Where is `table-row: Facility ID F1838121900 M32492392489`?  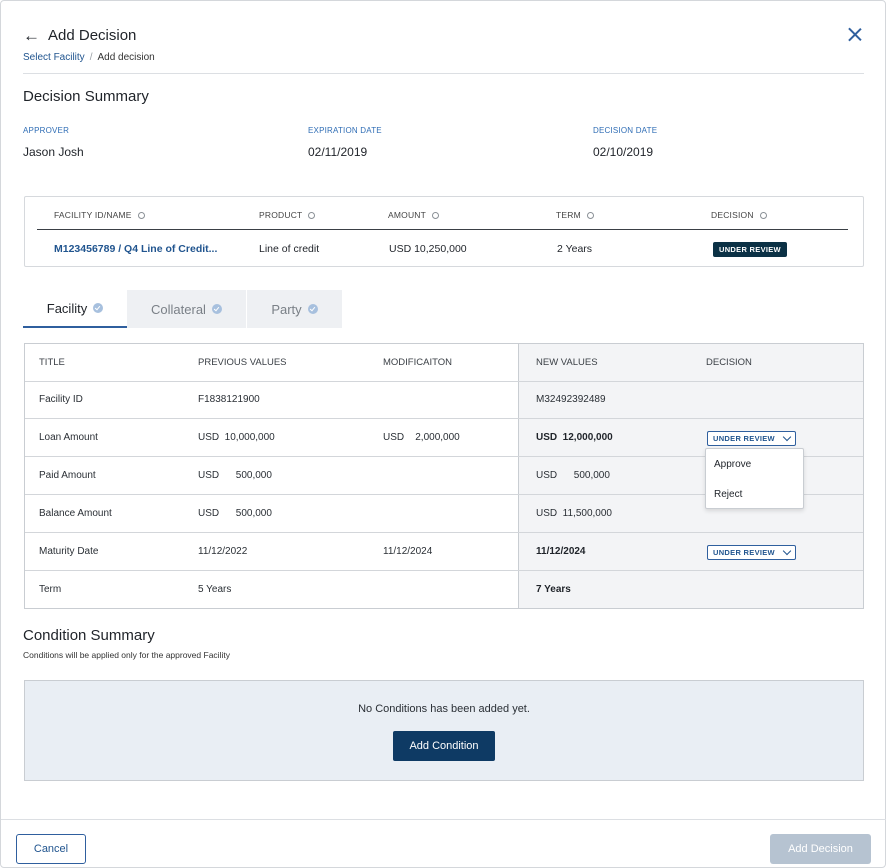 table-row: Facility ID F1838121900 M32492392489 is located at coordinates (444, 400).